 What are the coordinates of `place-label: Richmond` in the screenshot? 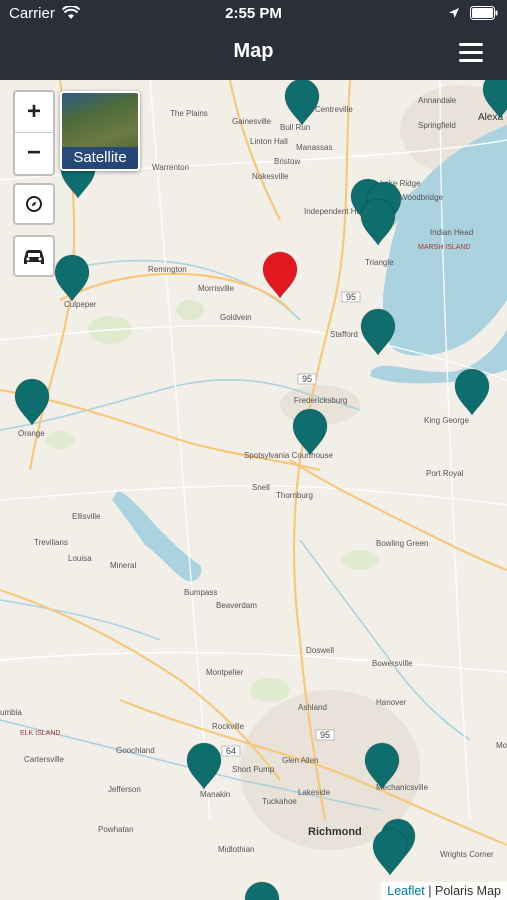 It's located at (335, 832).